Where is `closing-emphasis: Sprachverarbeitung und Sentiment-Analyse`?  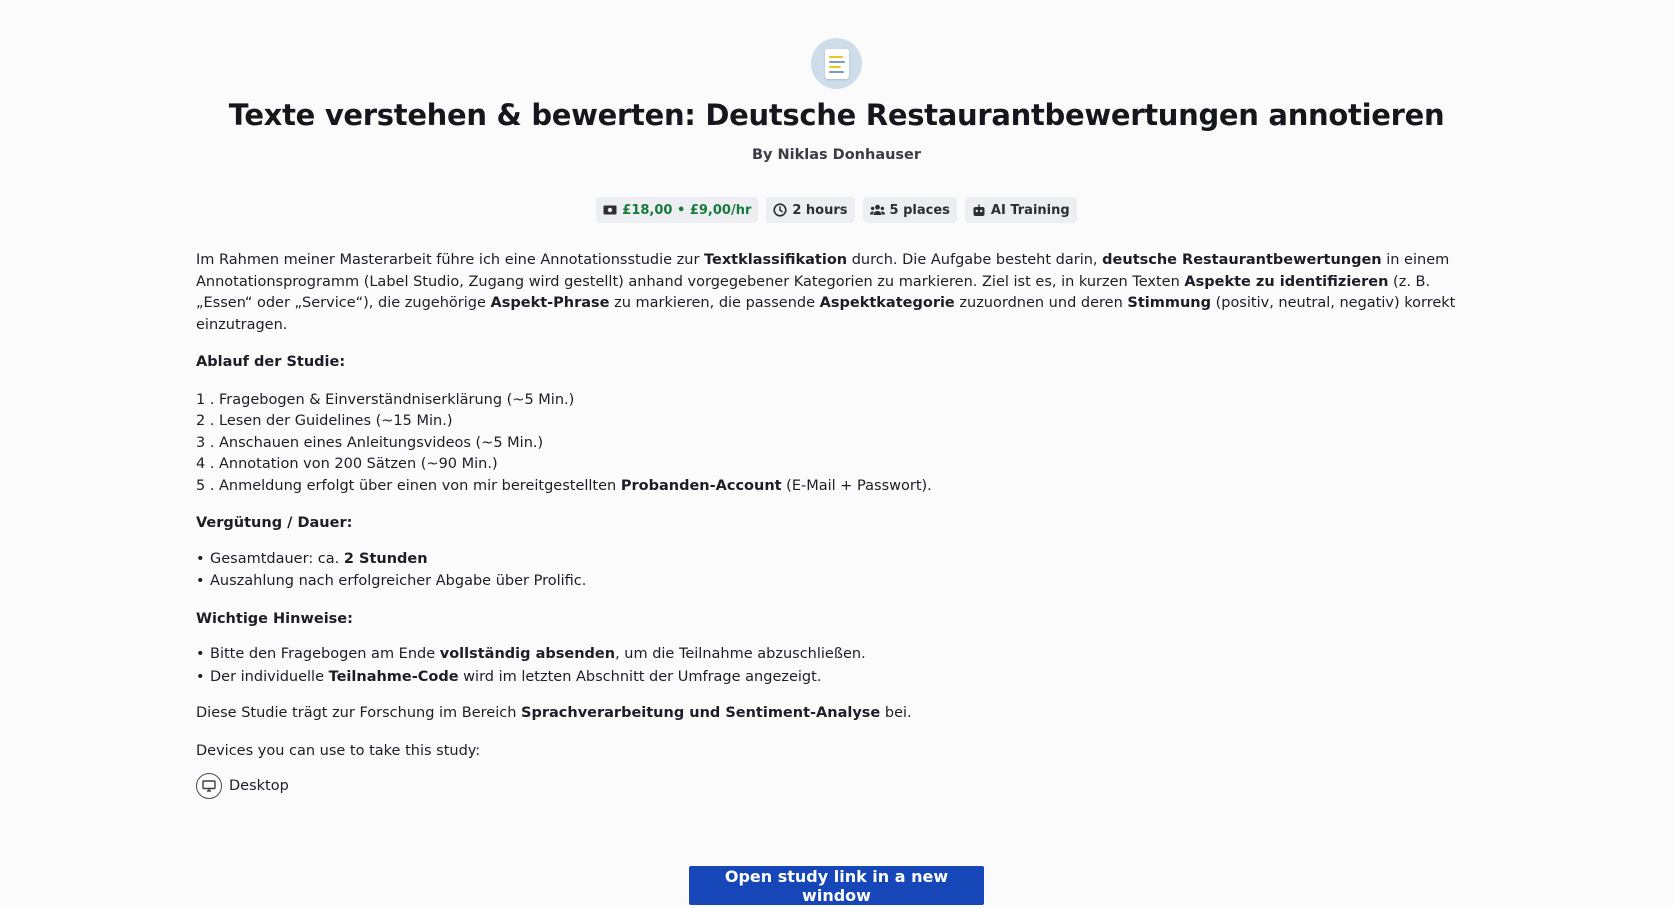 closing-emphasis: Sprachverarbeitung und Sentiment-Analyse is located at coordinates (701, 713).